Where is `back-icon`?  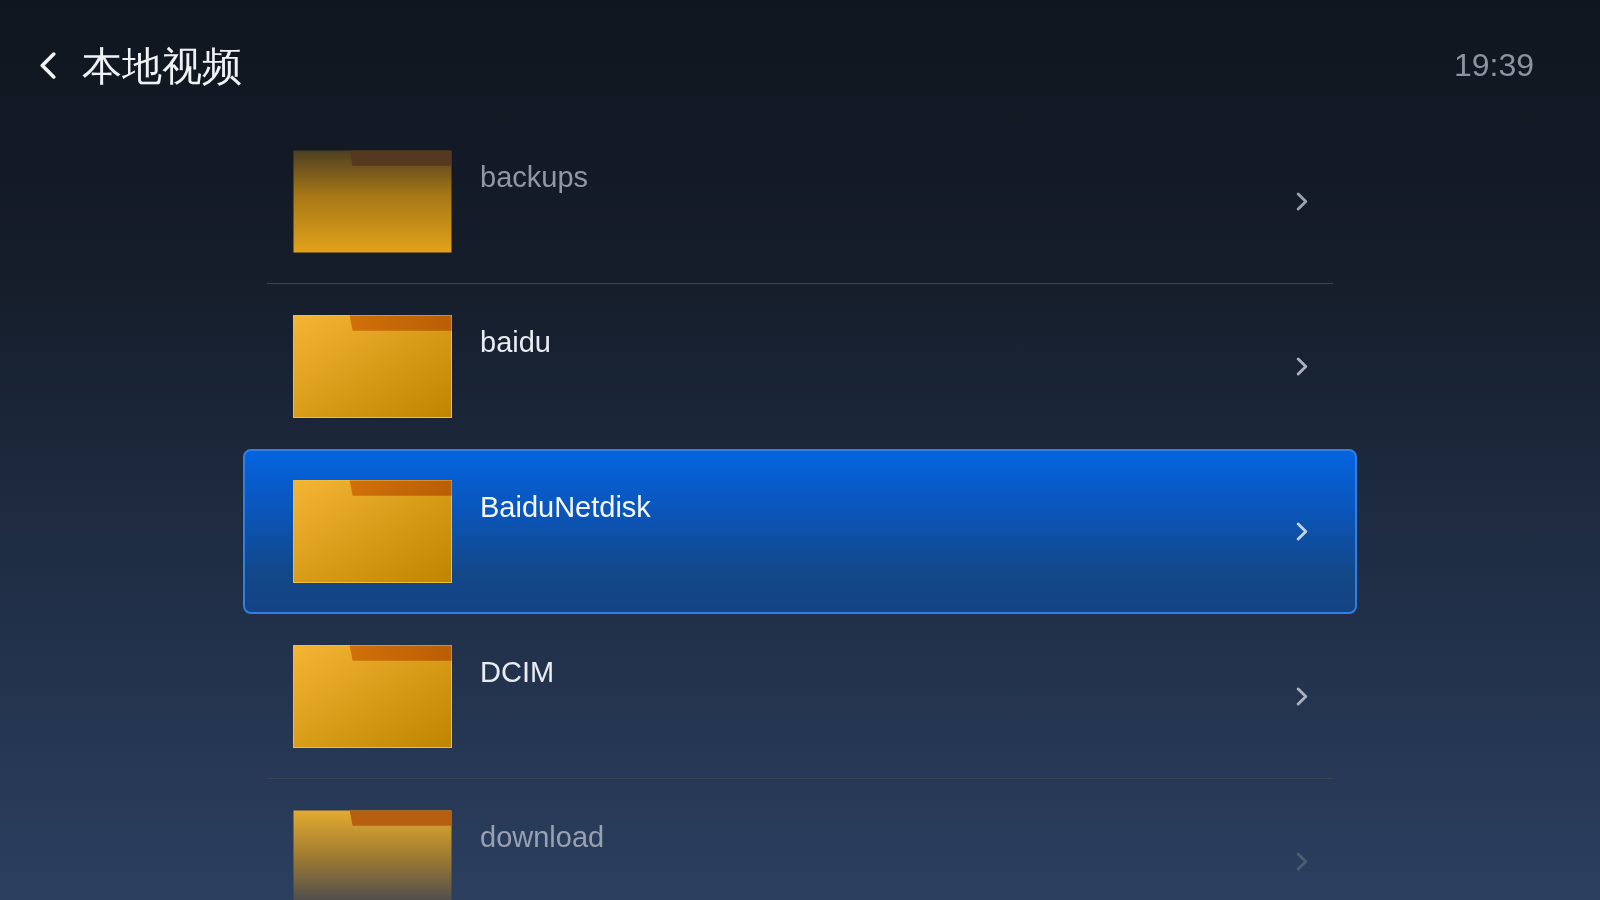
back-icon is located at coordinates (47, 65).